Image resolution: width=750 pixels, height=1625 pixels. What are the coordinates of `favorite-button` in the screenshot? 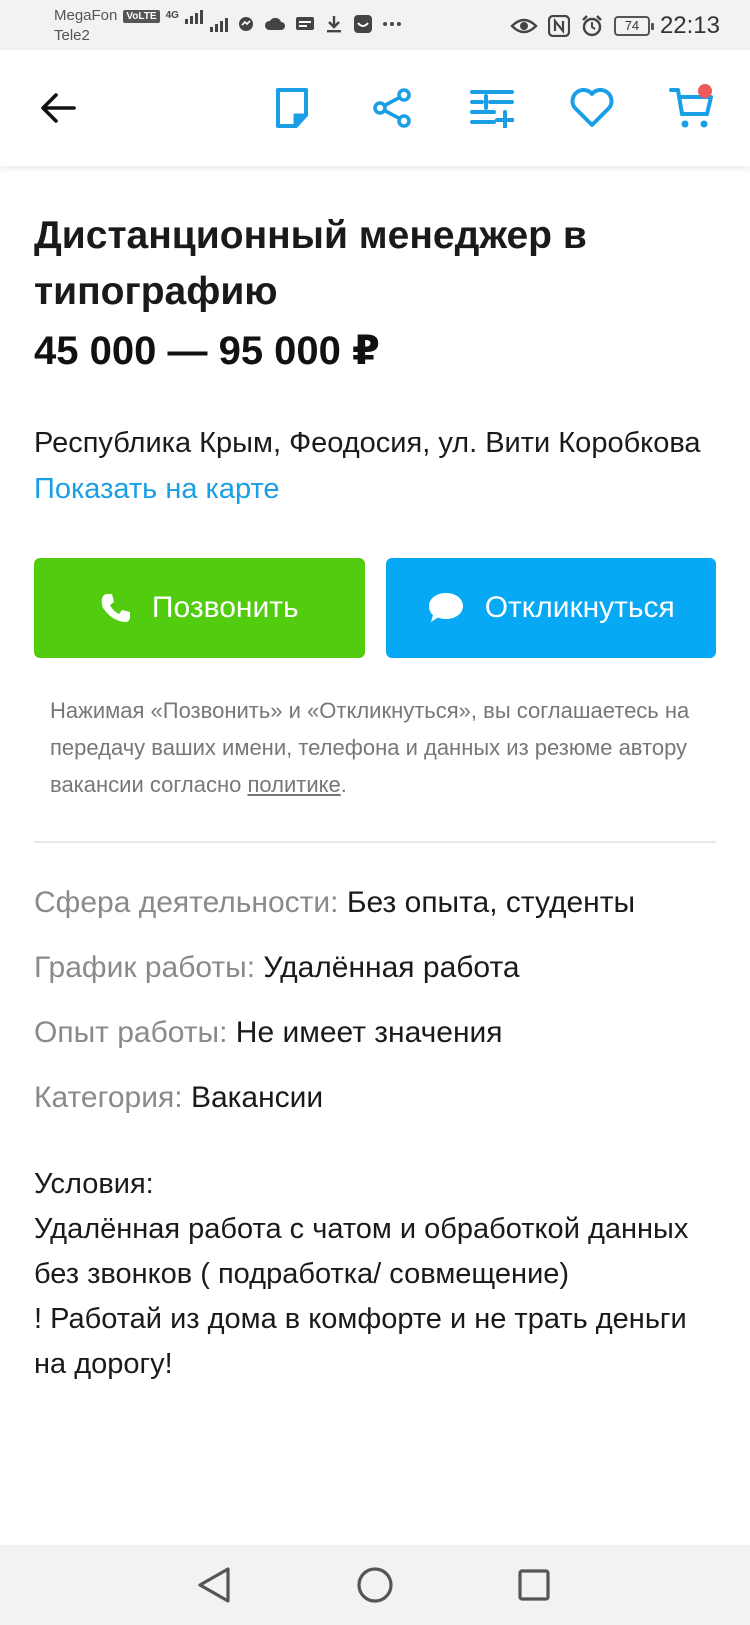 It's located at (592, 108).